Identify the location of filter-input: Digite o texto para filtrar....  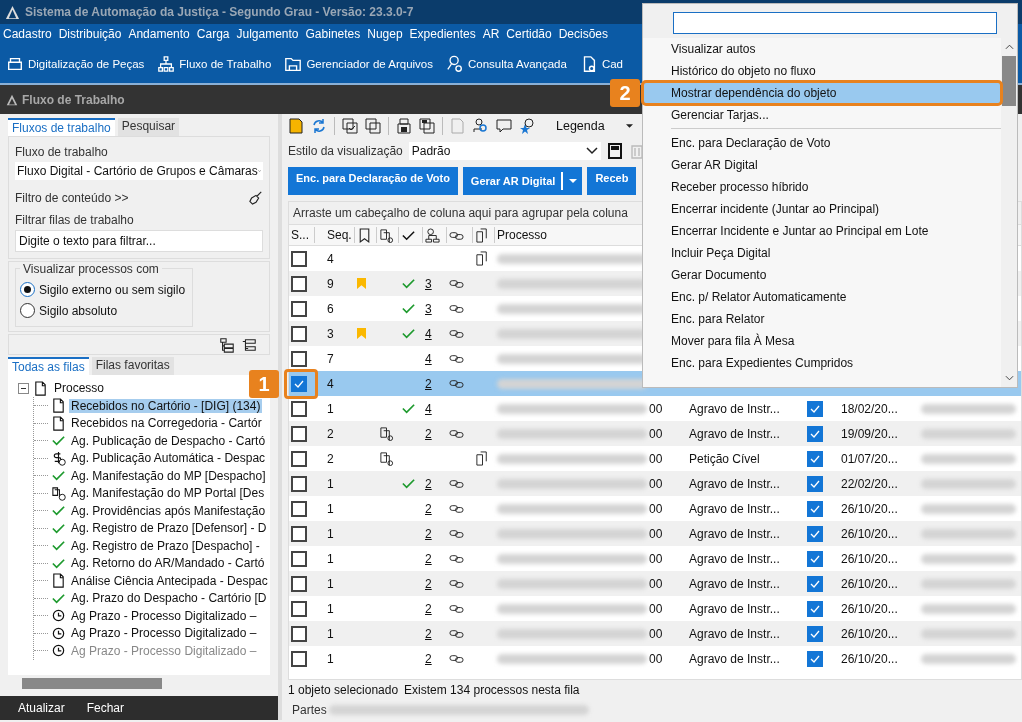
(139, 241).